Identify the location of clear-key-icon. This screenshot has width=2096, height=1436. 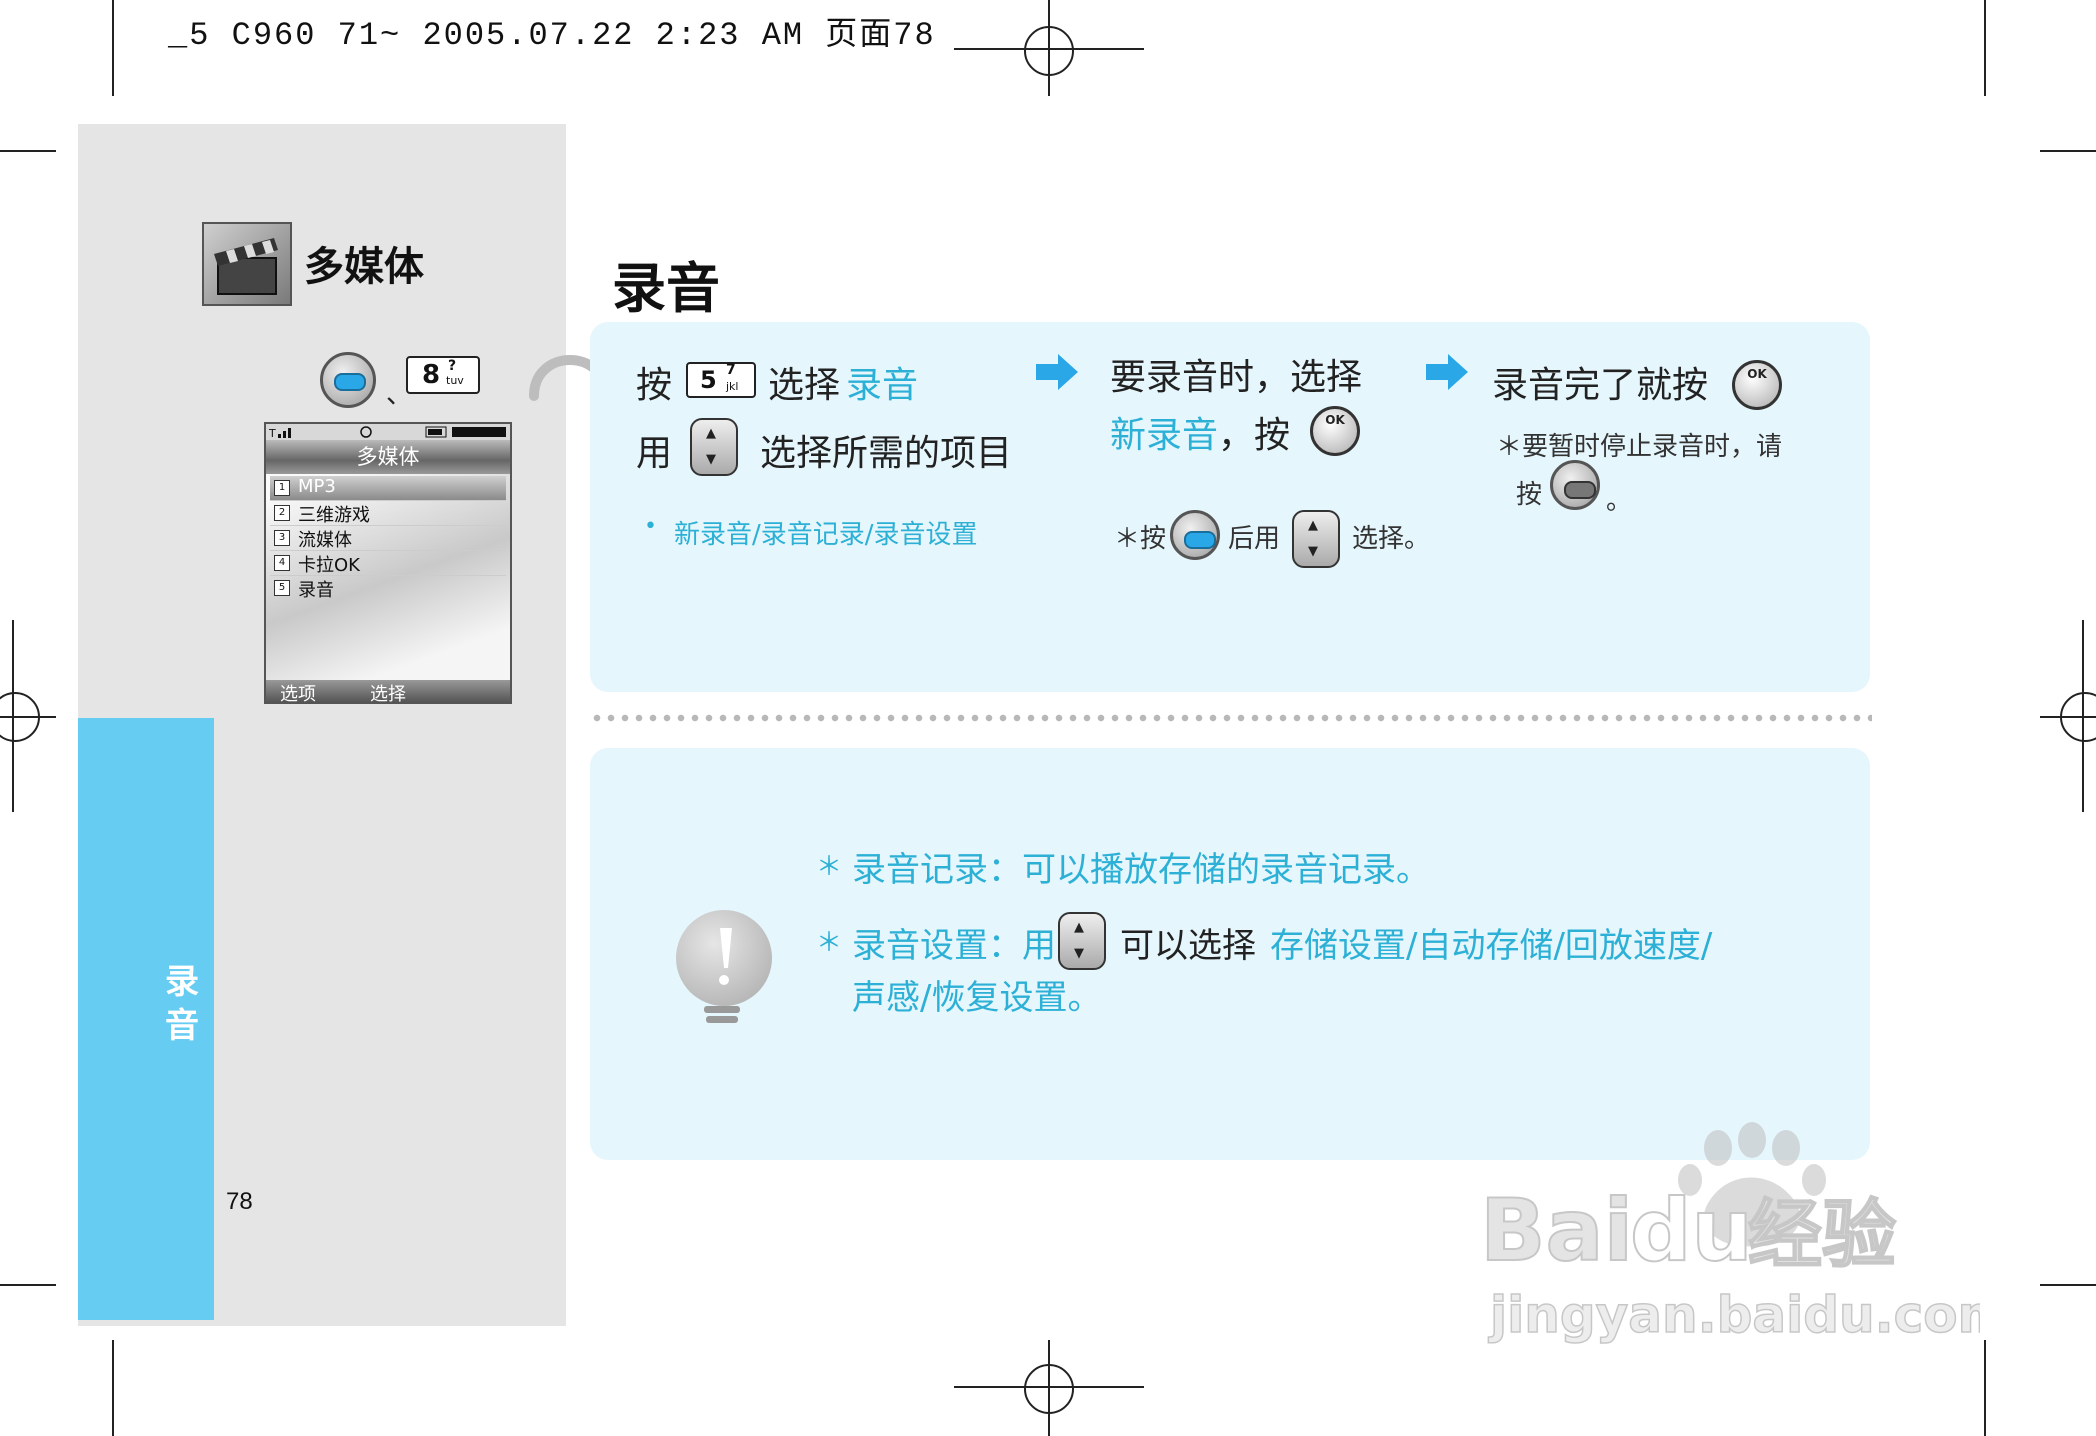
(1575, 485).